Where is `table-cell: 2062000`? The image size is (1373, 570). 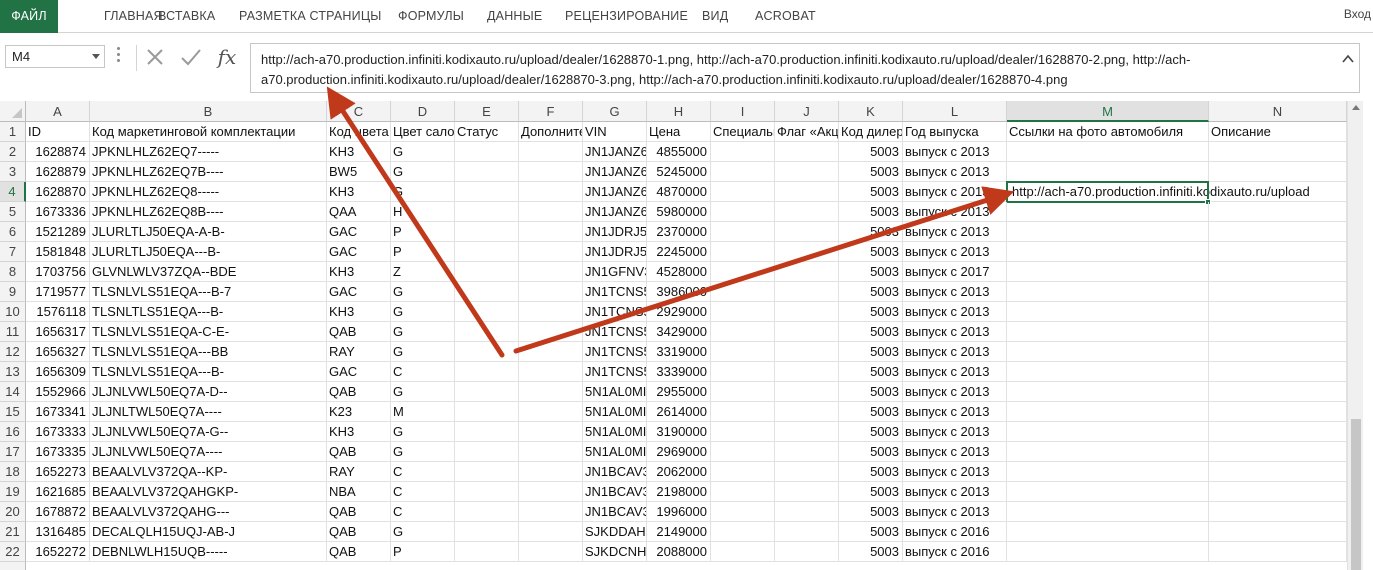 table-cell: 2062000 is located at coordinates (679, 472).